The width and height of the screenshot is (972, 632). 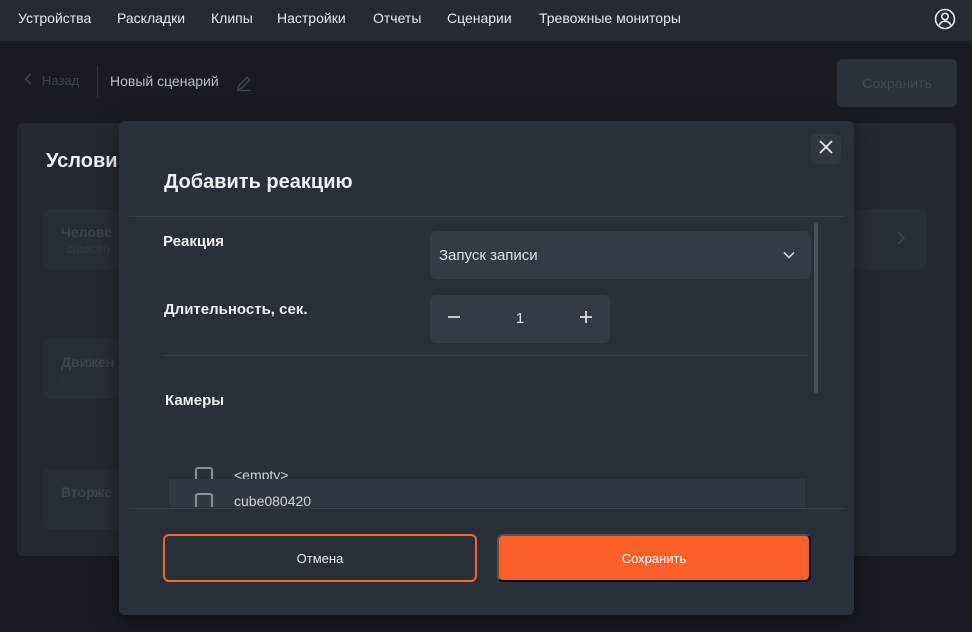 I want to click on page-save-button: Сохранить, so click(x=897, y=83).